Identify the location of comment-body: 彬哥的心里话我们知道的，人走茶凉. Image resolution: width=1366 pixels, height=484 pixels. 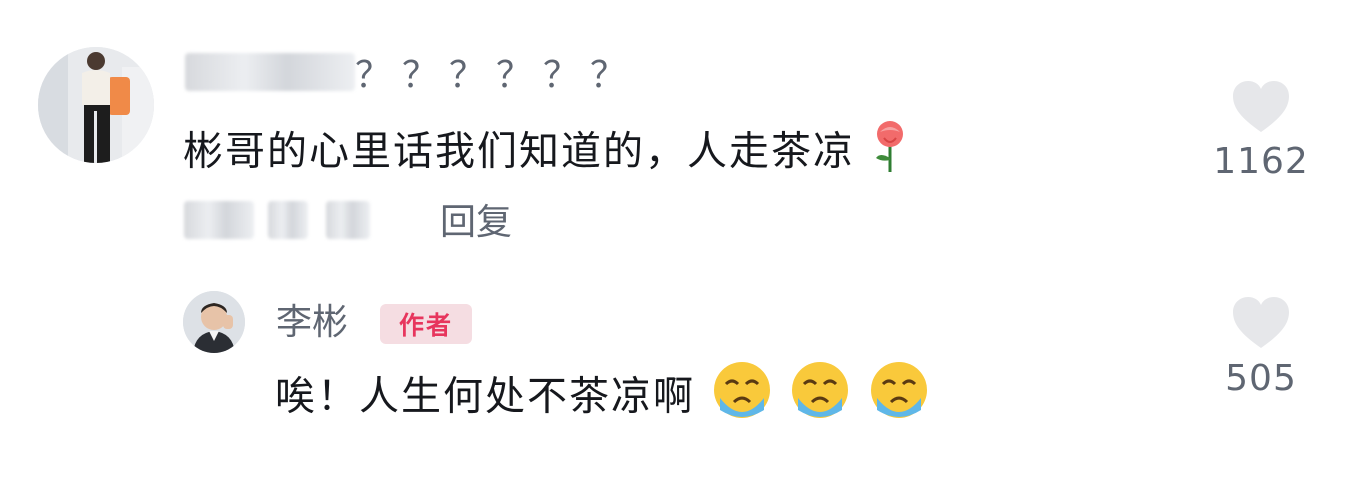
(519, 151).